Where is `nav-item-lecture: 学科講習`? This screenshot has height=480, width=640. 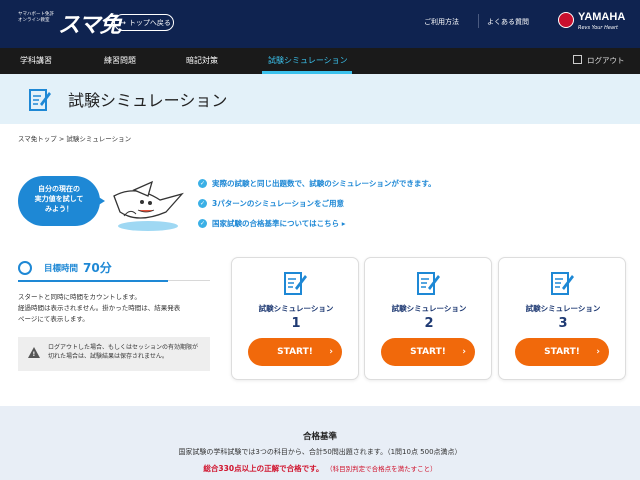 nav-item-lecture: 学科講習 is located at coordinates (36, 61).